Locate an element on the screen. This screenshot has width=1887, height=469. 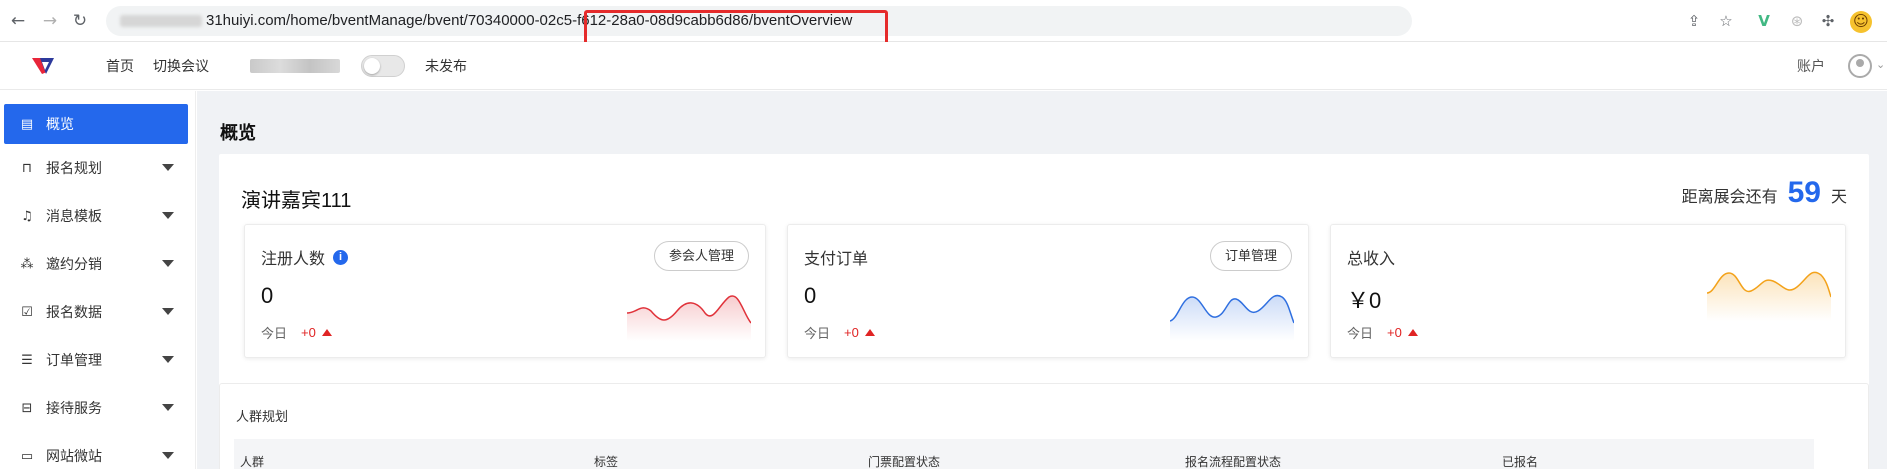
meeting-name-redacted is located at coordinates (295, 66).